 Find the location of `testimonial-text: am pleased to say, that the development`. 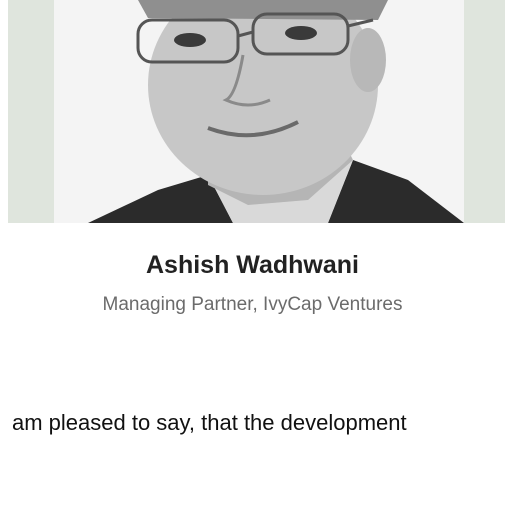

testimonial-text: am pleased to say, that the development is located at coordinates (209, 422).